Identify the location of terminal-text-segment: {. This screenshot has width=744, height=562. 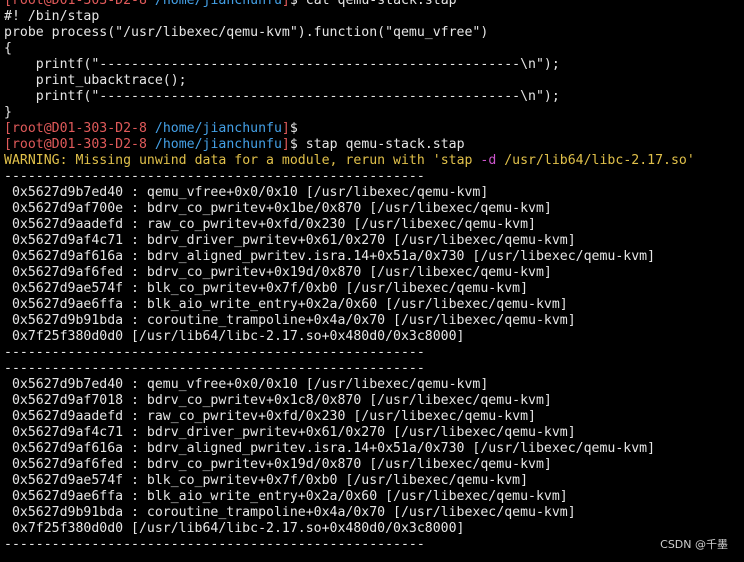
(8, 48).